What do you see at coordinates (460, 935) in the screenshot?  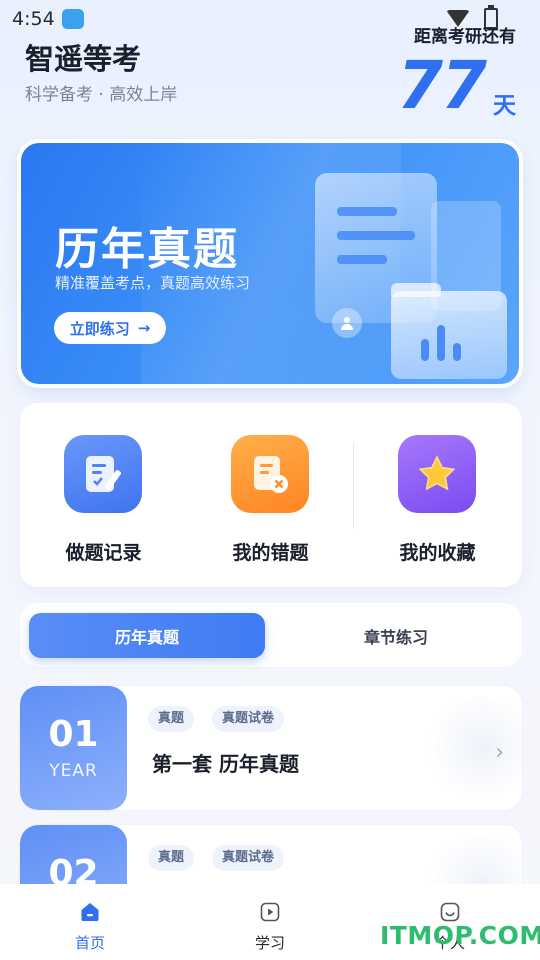 I see `watermark: ITMOP.COM` at bounding box center [460, 935].